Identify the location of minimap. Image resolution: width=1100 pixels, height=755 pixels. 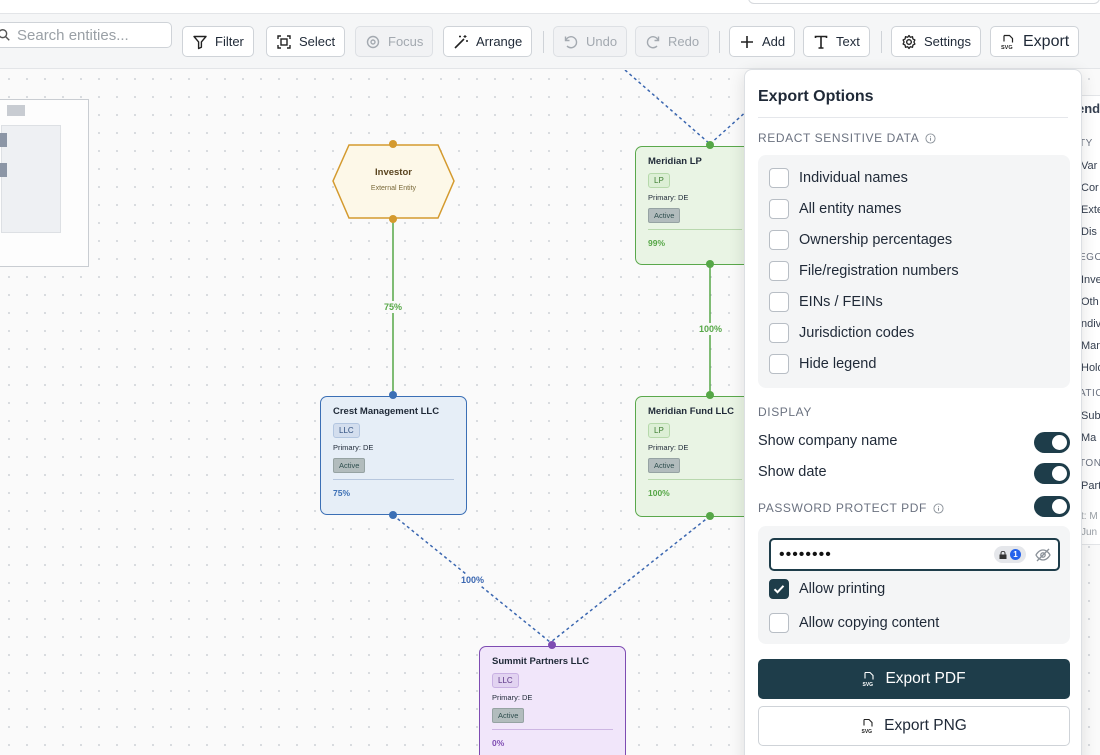
(44, 183).